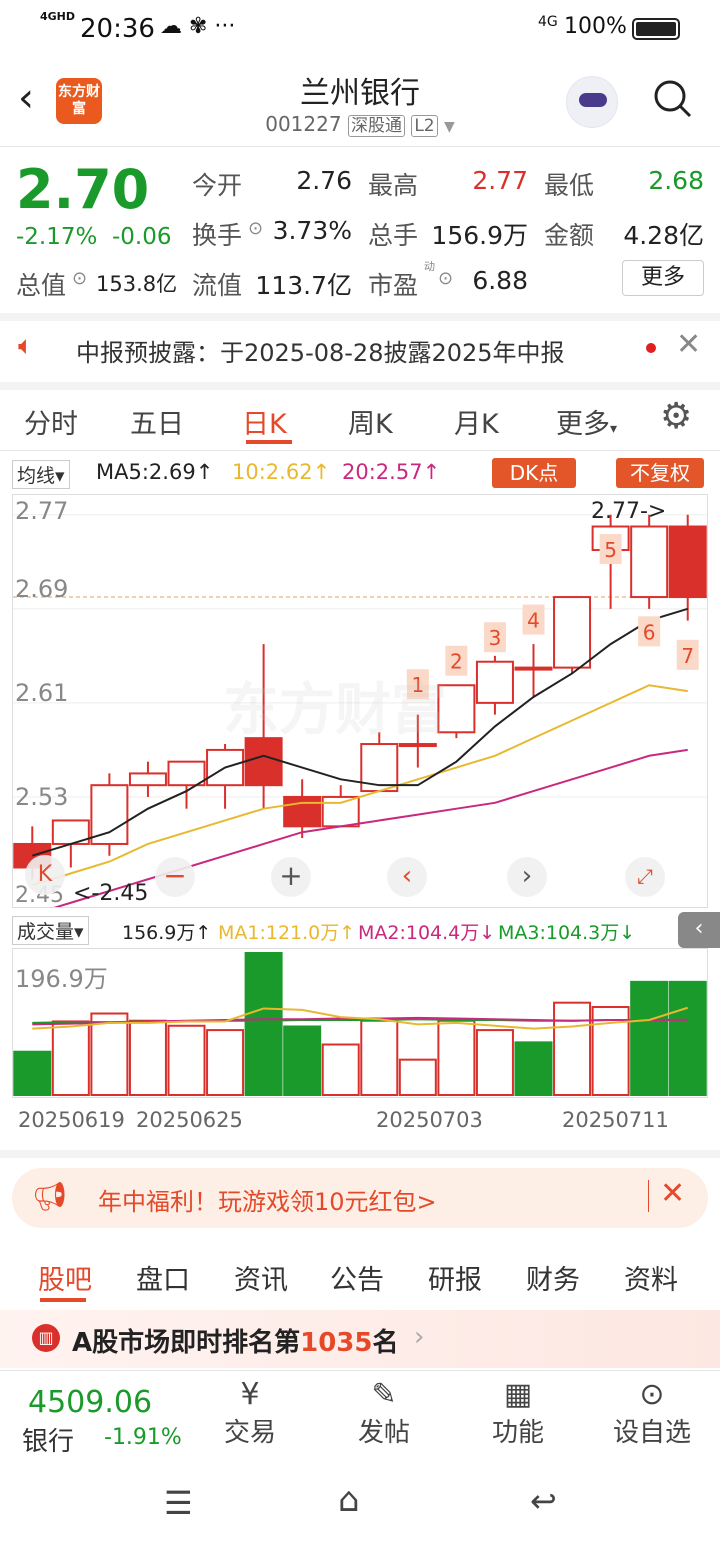 This screenshot has height=1544, width=720. What do you see at coordinates (360, 1023) in the screenshot?
I see `volume-chart: 196.9万` at bounding box center [360, 1023].